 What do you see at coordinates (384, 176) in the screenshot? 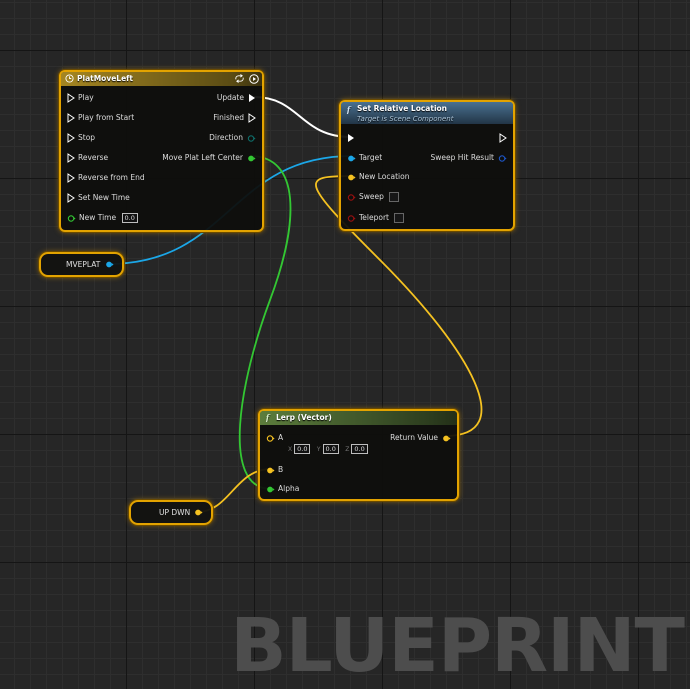
I see `pin-label: New Location` at bounding box center [384, 176].